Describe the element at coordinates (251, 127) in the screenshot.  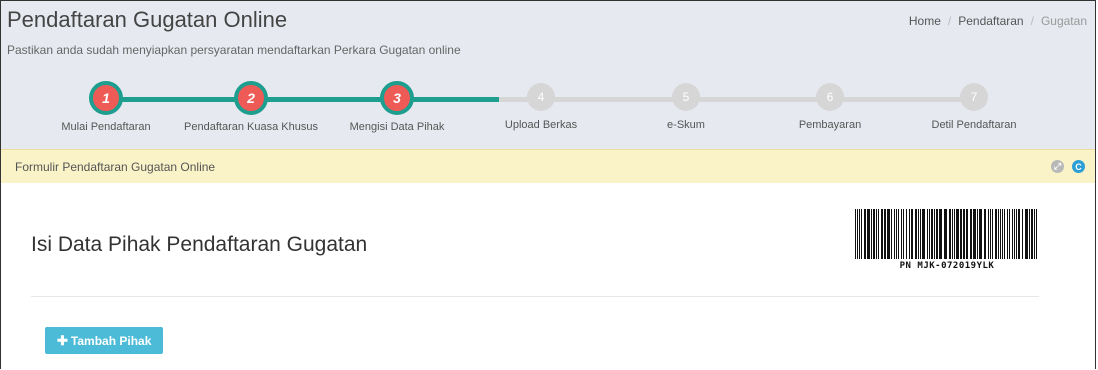
I see `step-label: Pendaftaran Kuasa Khusus` at that location.